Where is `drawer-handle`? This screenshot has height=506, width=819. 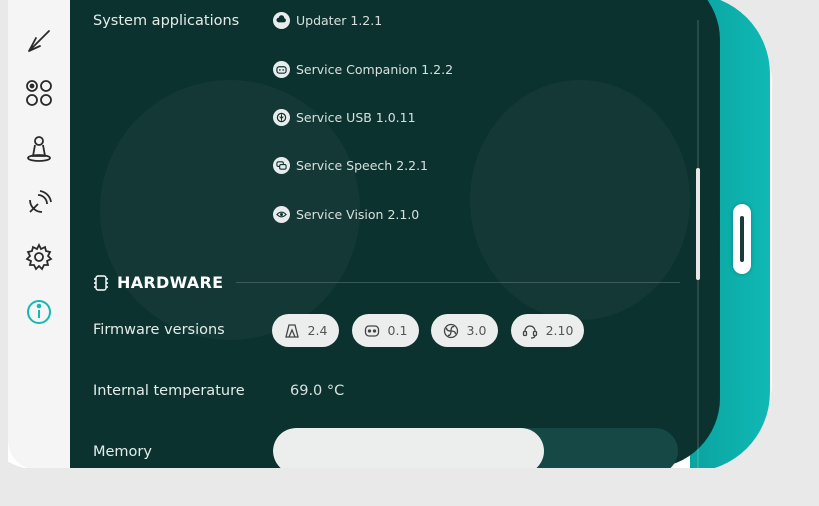
drawer-handle is located at coordinates (742, 239).